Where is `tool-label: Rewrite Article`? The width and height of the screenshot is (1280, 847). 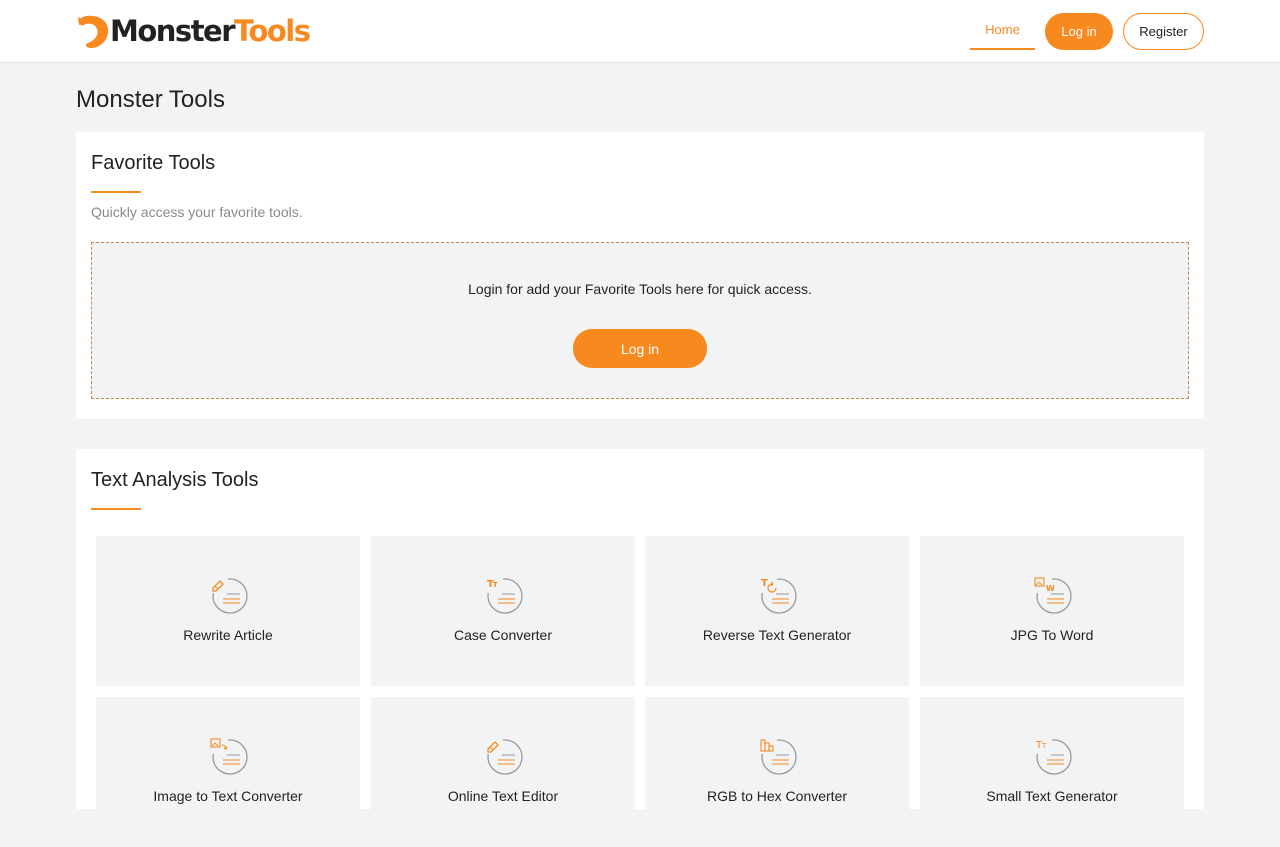 tool-label: Rewrite Article is located at coordinates (228, 635).